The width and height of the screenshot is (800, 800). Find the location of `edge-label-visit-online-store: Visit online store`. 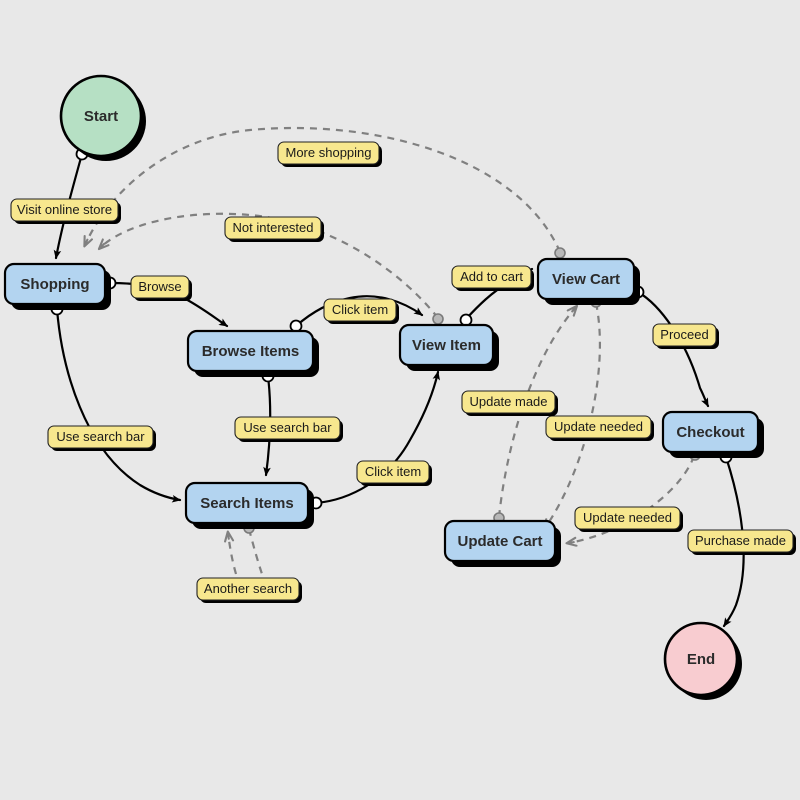

edge-label-visit-online-store: Visit online store is located at coordinates (65, 211).